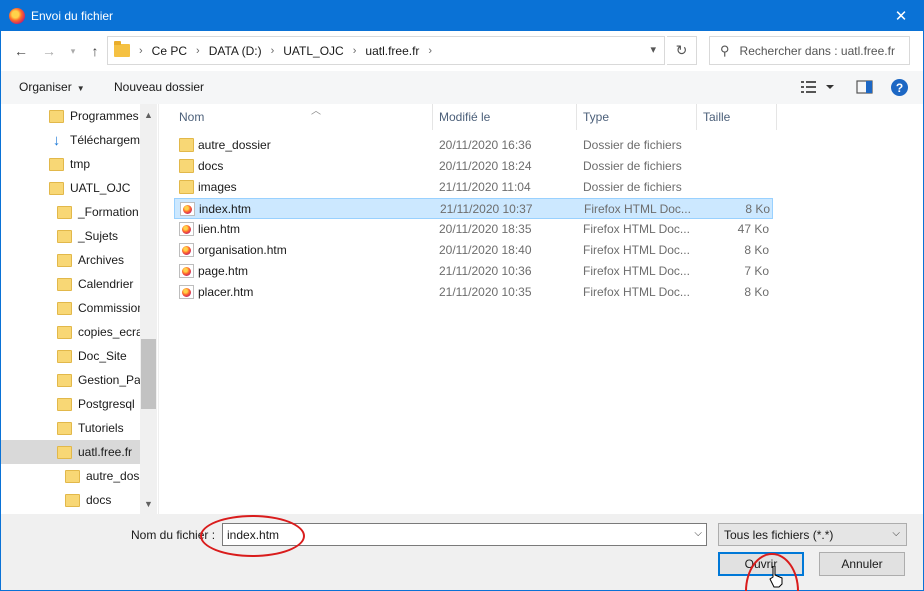 The height and width of the screenshot is (591, 924). Describe the element at coordinates (99, 500) in the screenshot. I see `nav-item-label: docs` at that location.